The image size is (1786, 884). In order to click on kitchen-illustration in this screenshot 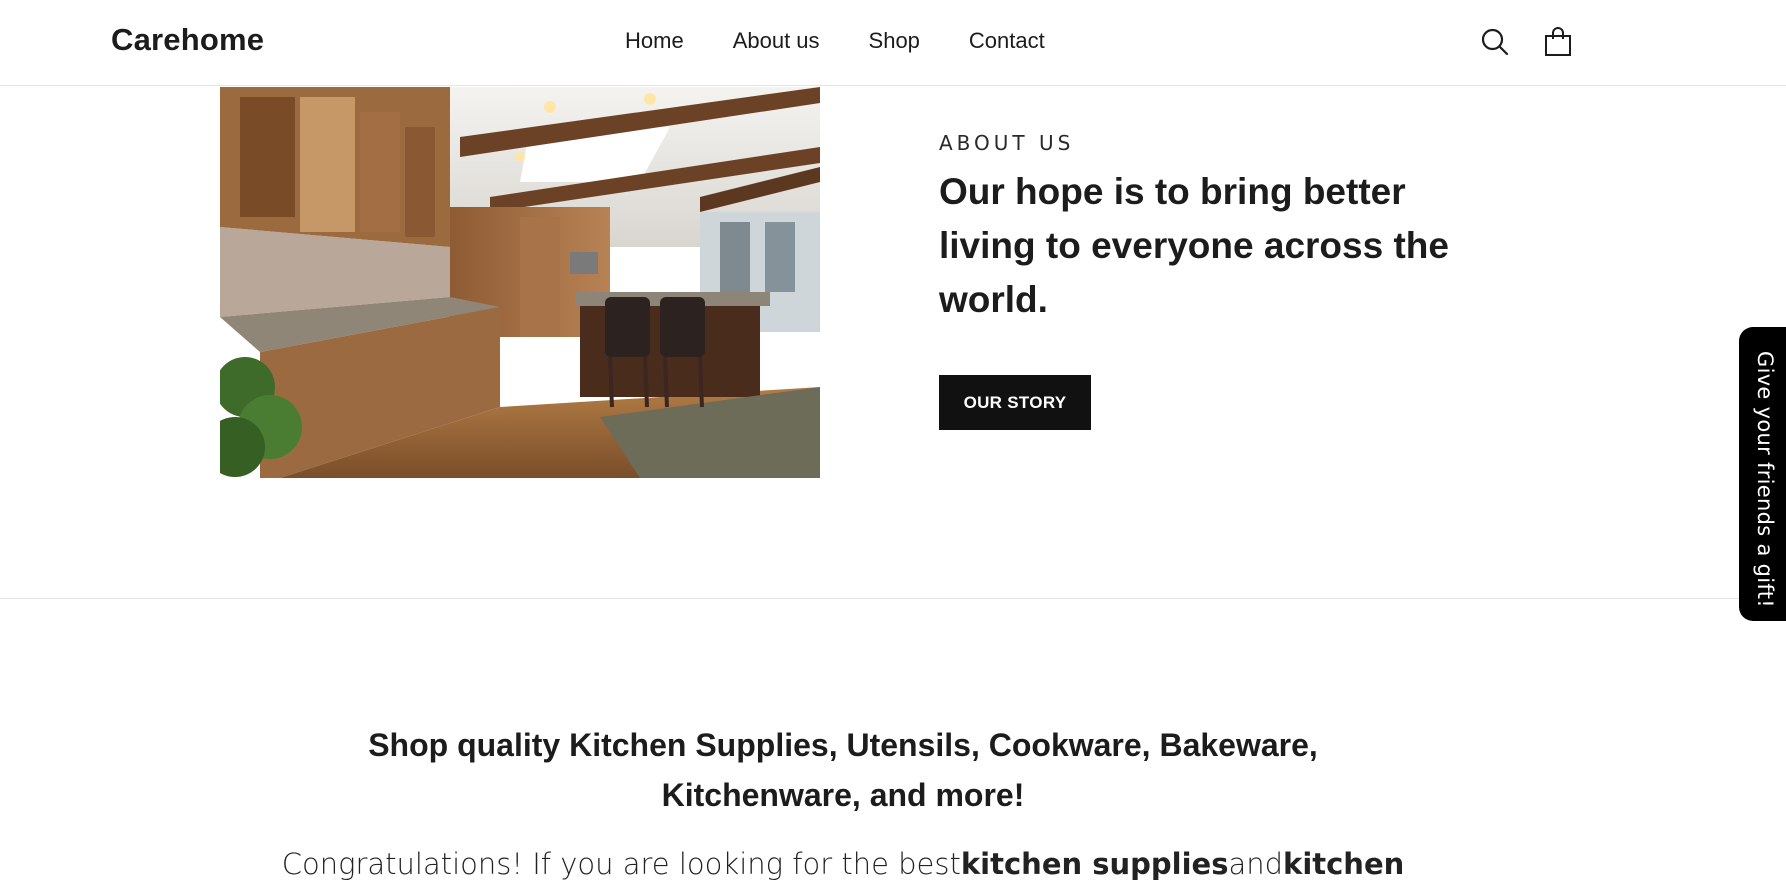, I will do `click(520, 282)`.